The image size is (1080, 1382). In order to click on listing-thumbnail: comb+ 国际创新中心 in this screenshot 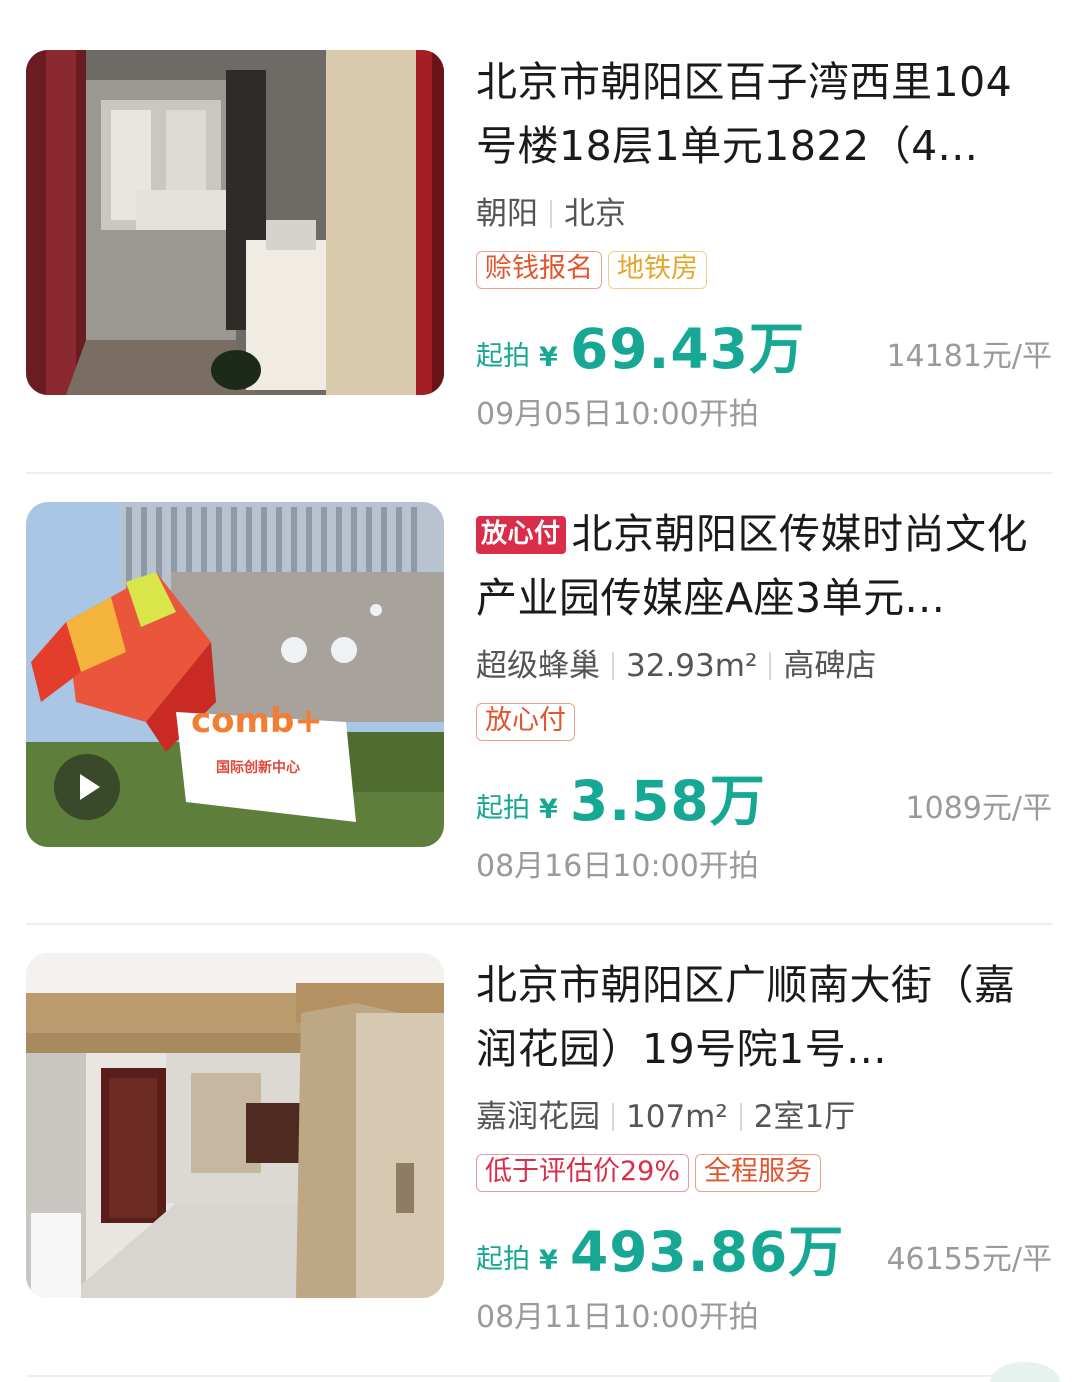, I will do `click(235, 674)`.